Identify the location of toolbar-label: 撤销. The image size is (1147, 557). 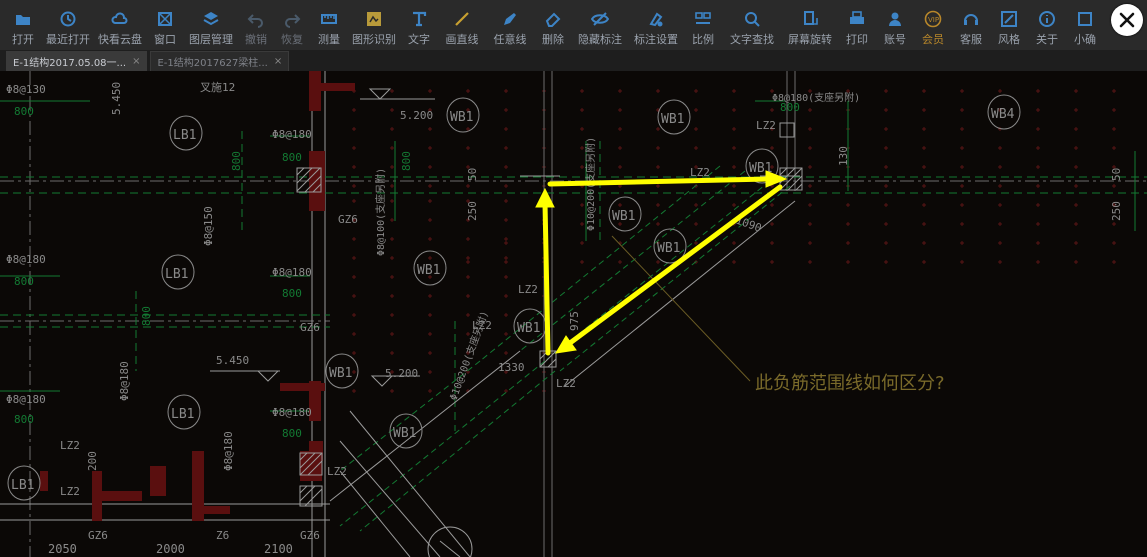
(256, 39).